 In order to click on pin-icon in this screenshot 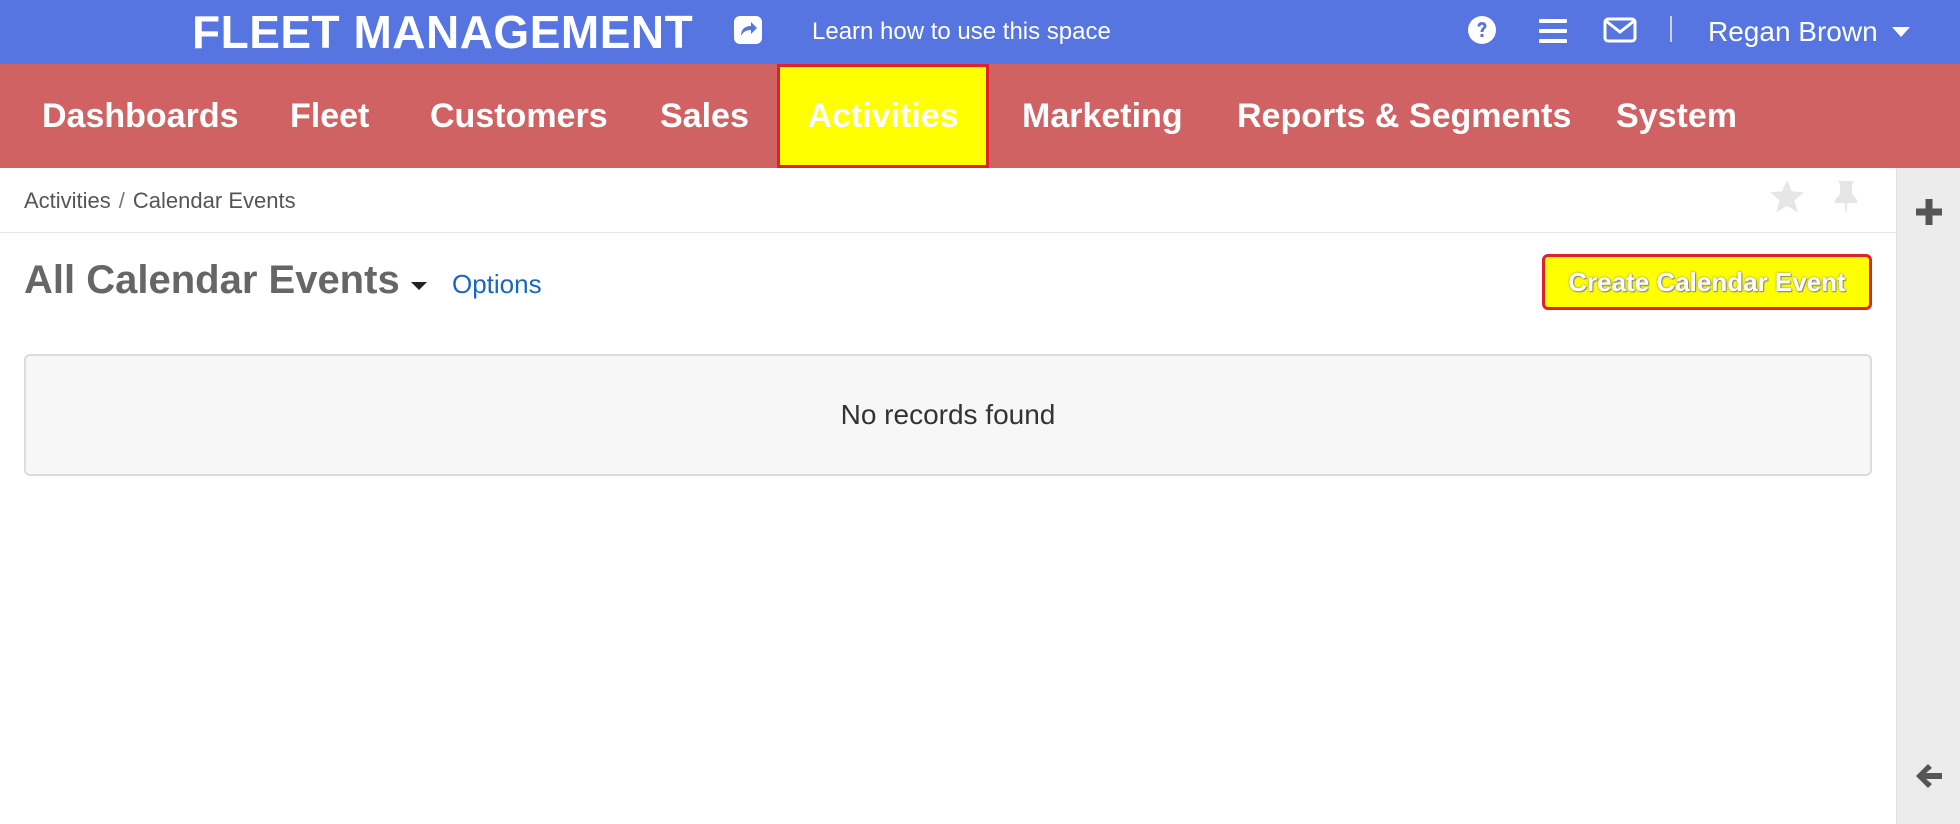, I will do `click(1846, 198)`.